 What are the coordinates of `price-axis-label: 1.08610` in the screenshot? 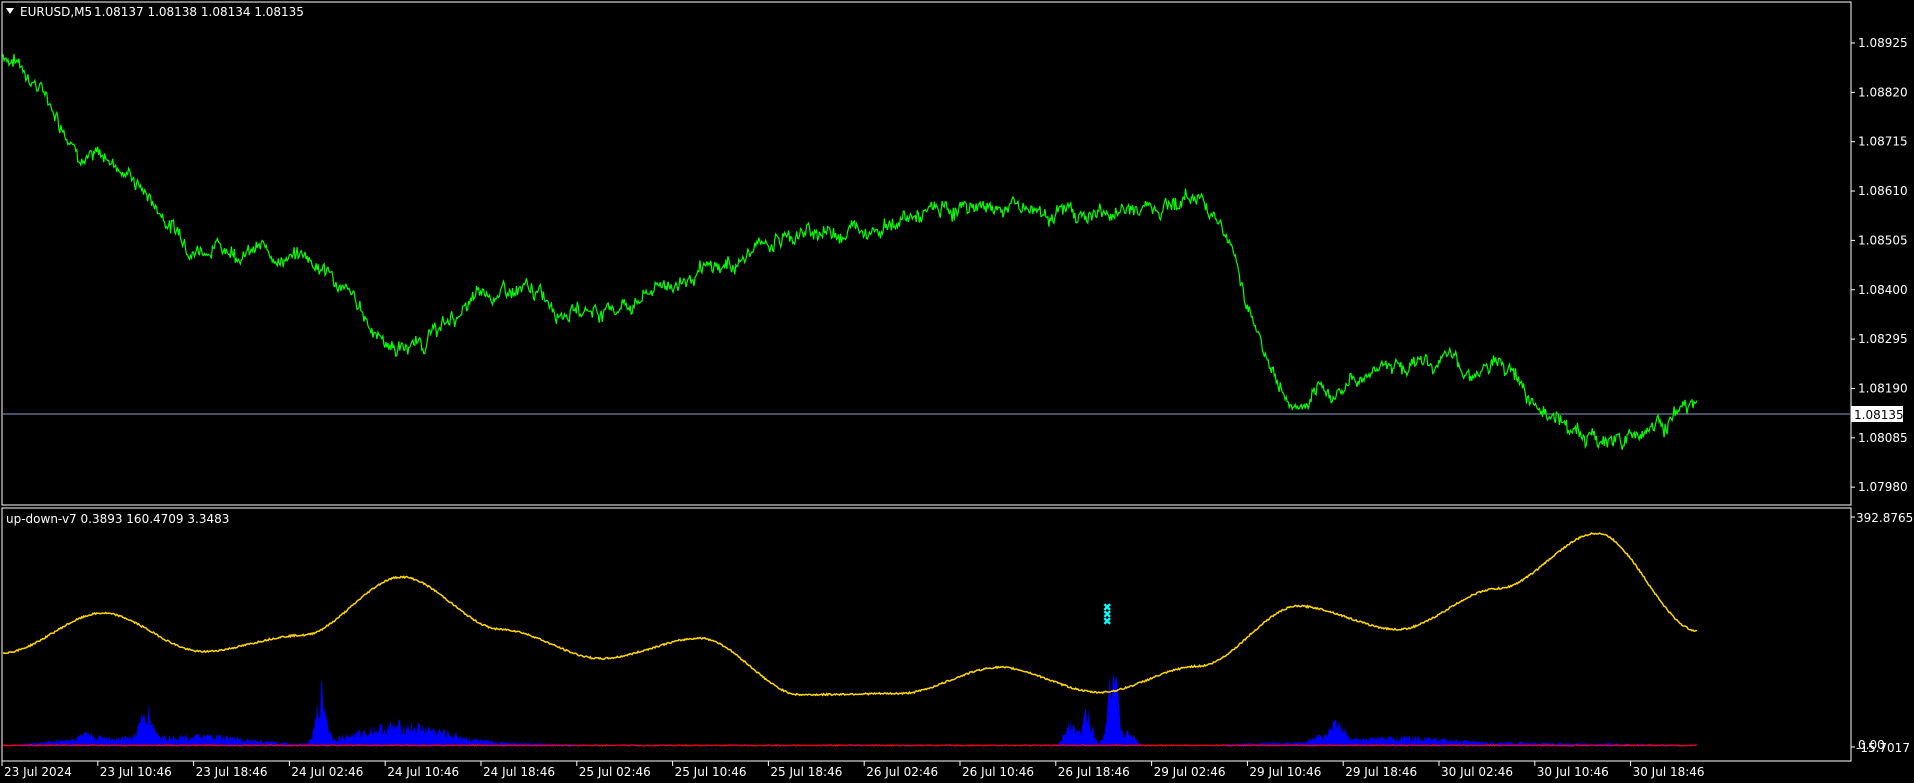 It's located at (1883, 191).